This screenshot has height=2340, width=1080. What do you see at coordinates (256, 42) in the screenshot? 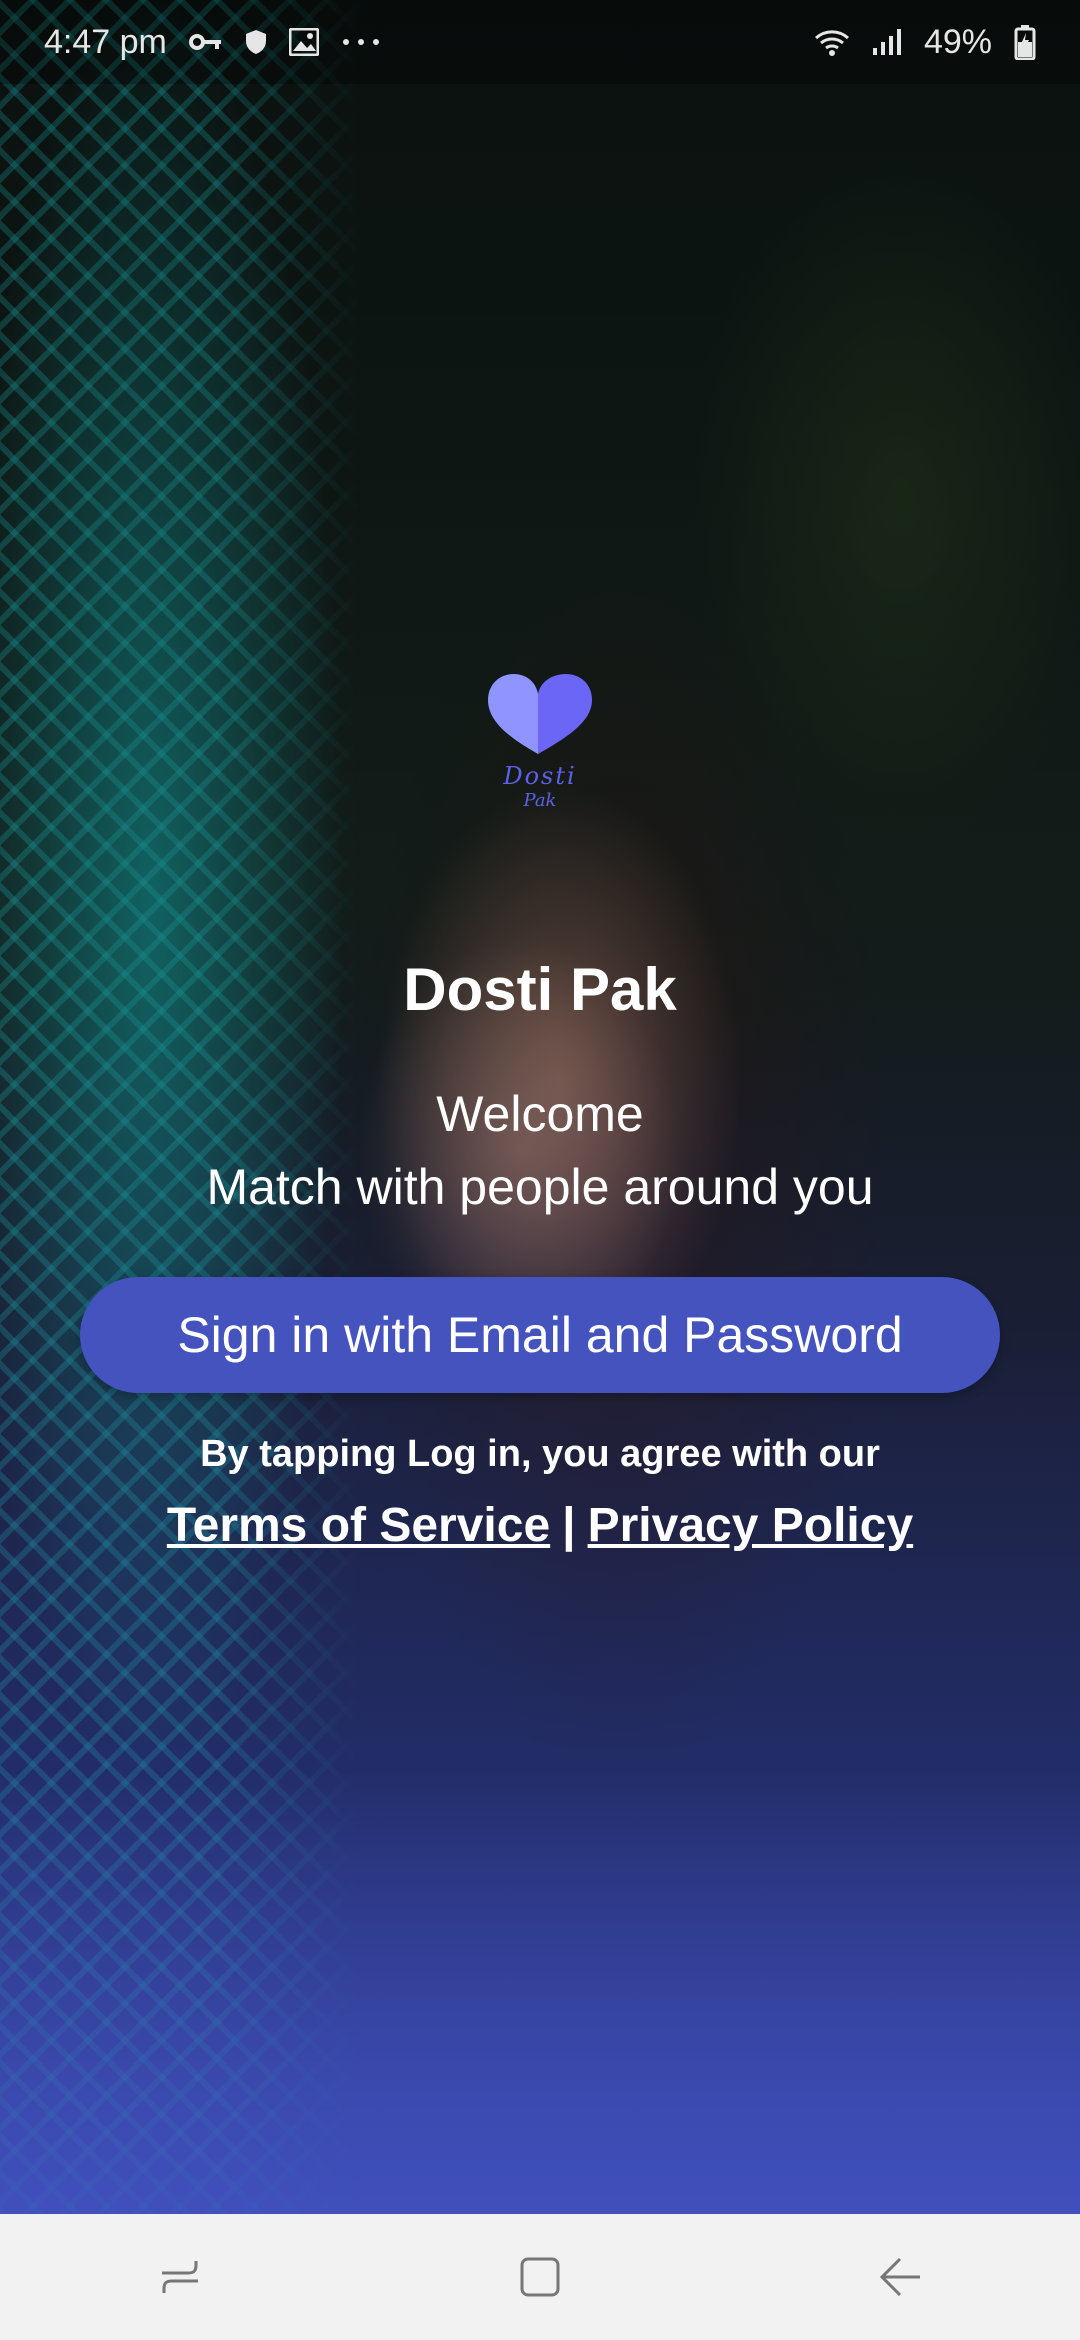
I see `shield-icon` at bounding box center [256, 42].